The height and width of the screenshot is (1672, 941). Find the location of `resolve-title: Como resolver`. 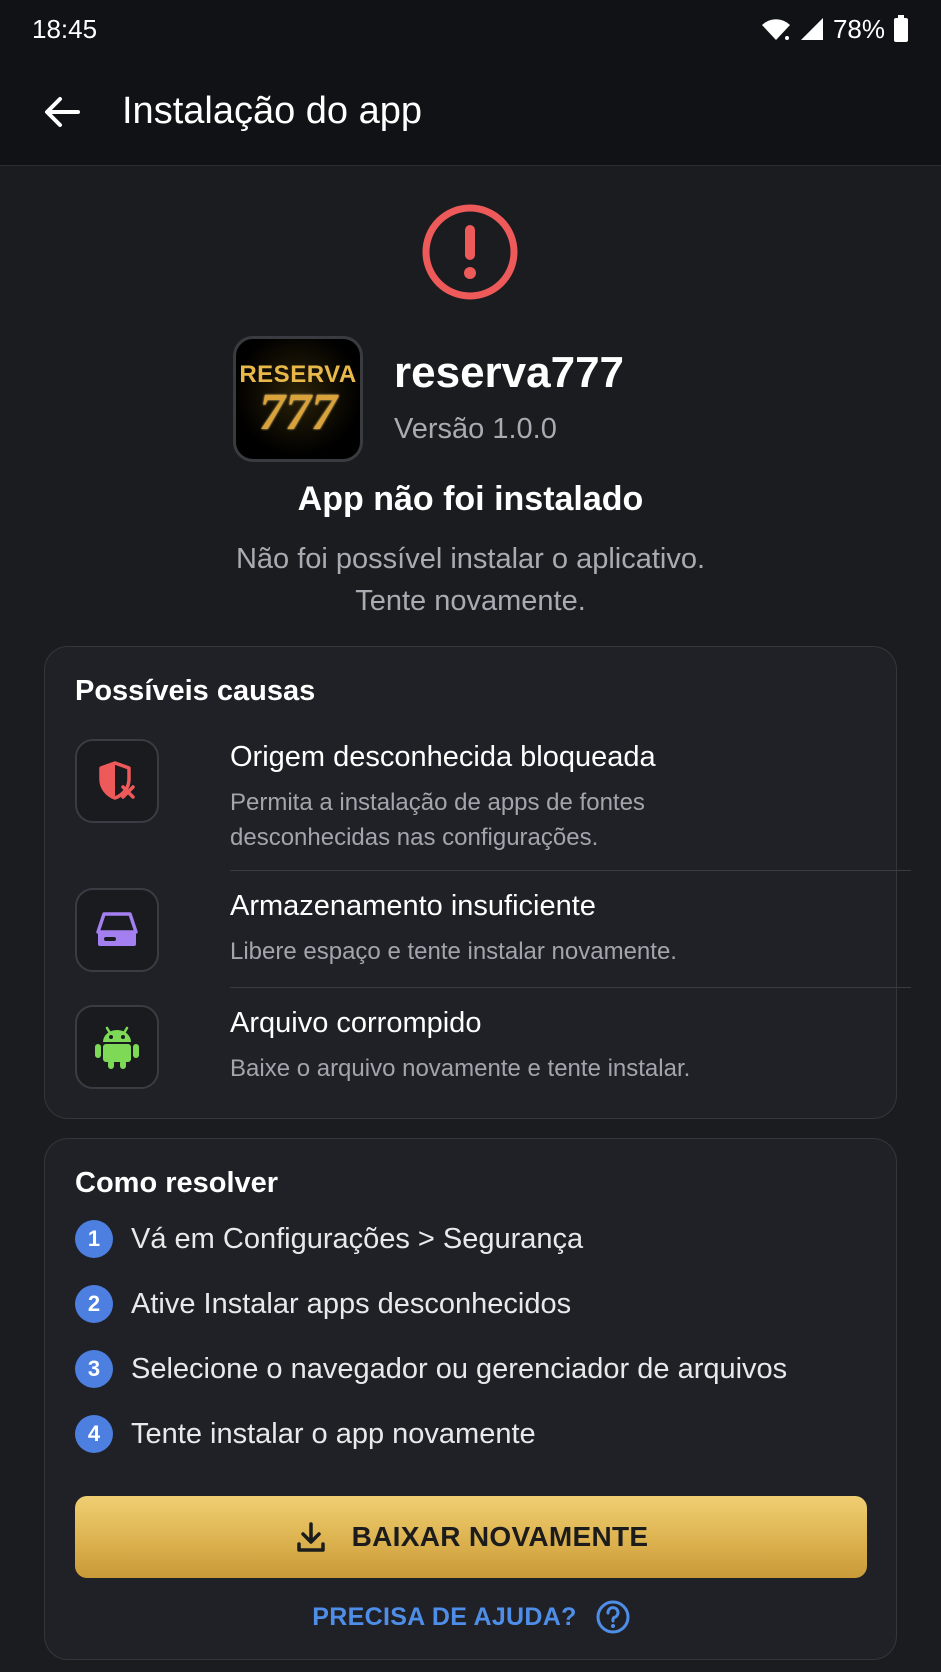

resolve-title: Como resolver is located at coordinates (177, 1183).